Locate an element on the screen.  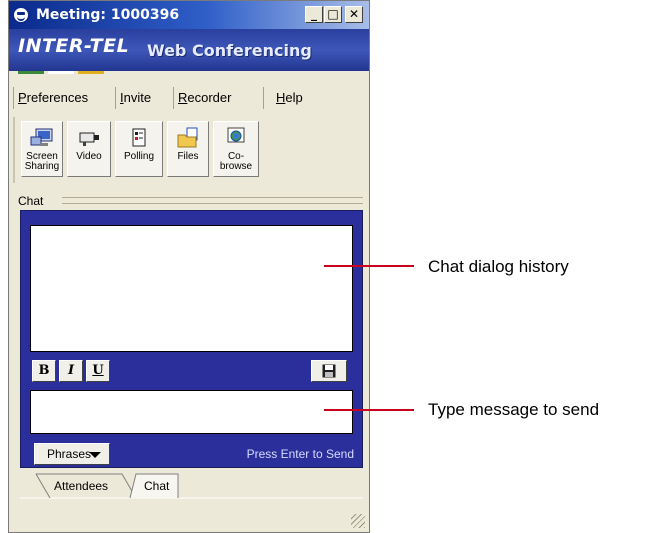
polling-button: Polling is located at coordinates (139, 149).